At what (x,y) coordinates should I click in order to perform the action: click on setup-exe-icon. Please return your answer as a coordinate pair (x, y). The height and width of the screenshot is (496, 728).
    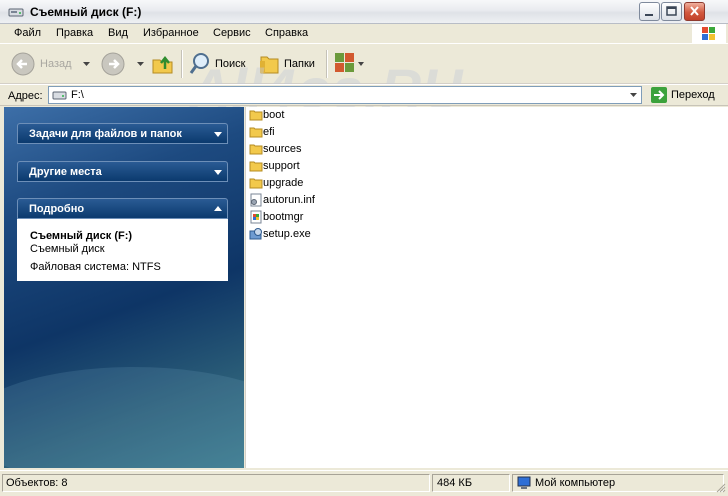
    Looking at the image, I should click on (255, 234).